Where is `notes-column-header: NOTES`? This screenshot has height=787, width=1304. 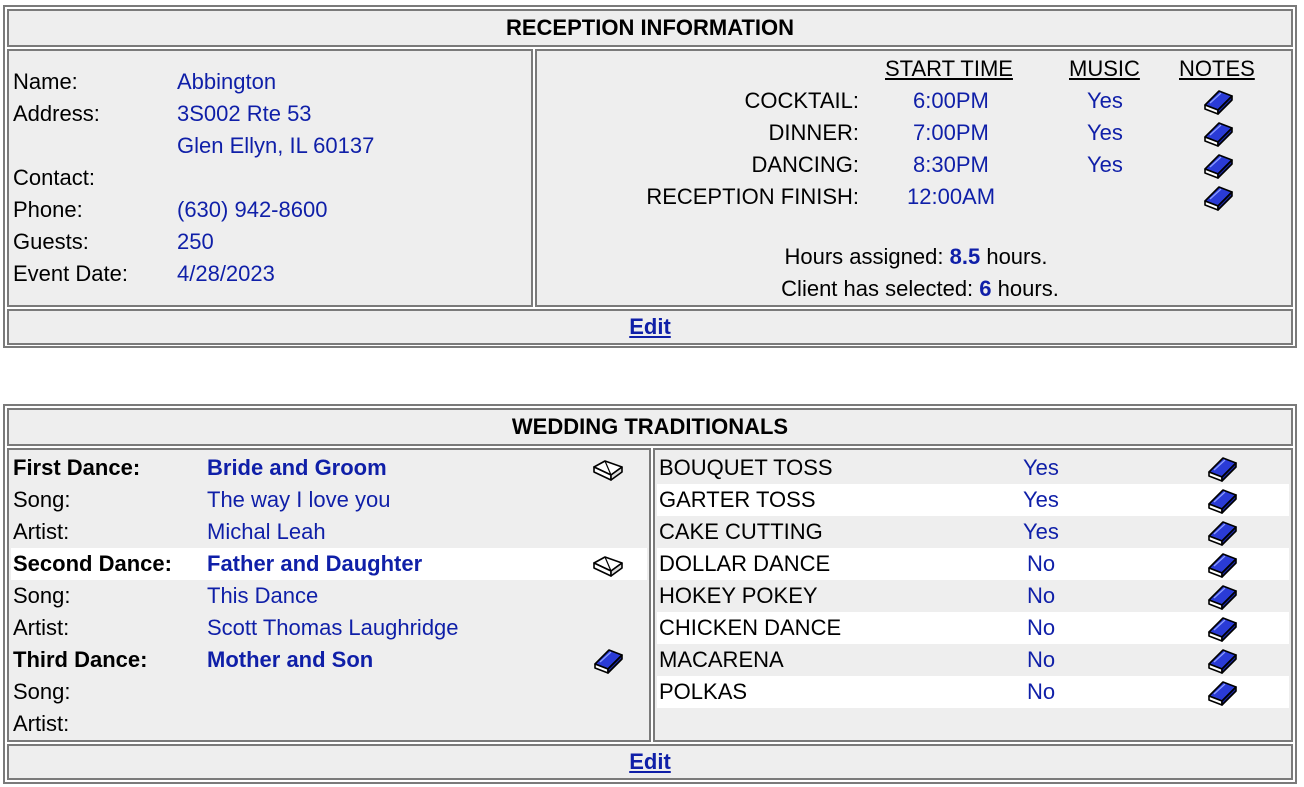 notes-column-header: NOTES is located at coordinates (1217, 68).